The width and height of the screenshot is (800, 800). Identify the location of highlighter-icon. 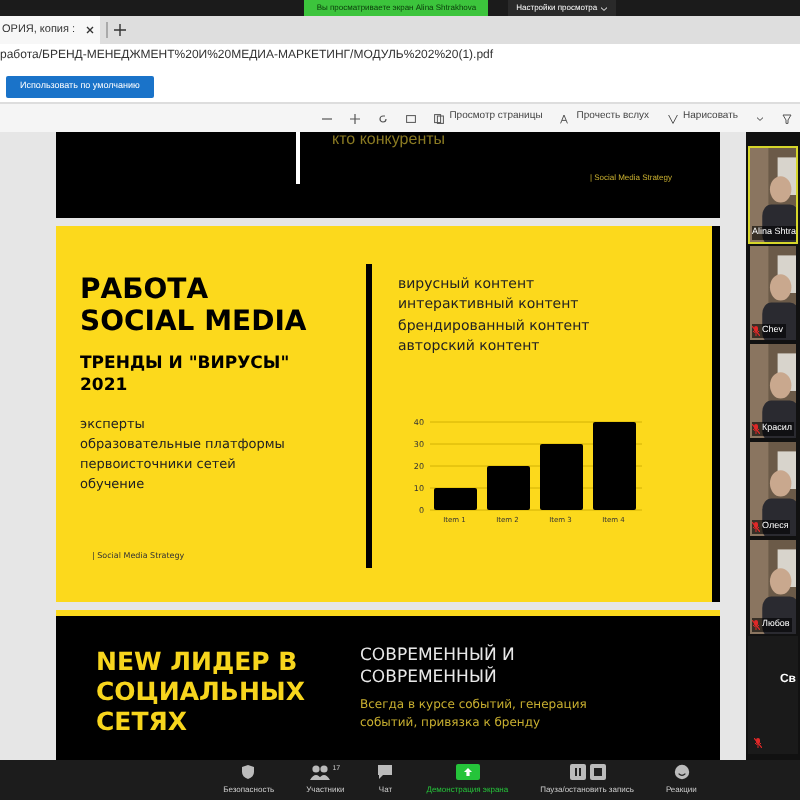
(787, 118).